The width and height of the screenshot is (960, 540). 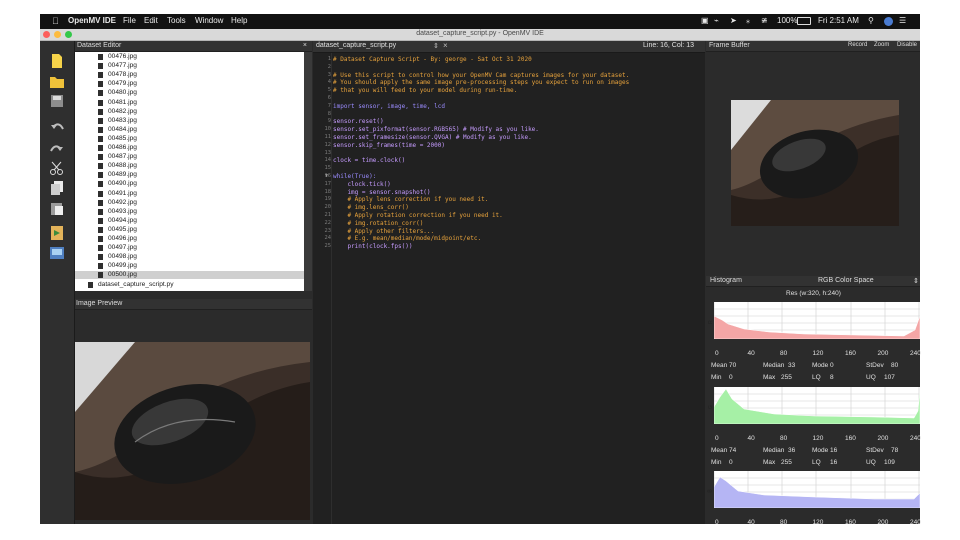 I want to click on histogram-title: Histogram, so click(x=726, y=280).